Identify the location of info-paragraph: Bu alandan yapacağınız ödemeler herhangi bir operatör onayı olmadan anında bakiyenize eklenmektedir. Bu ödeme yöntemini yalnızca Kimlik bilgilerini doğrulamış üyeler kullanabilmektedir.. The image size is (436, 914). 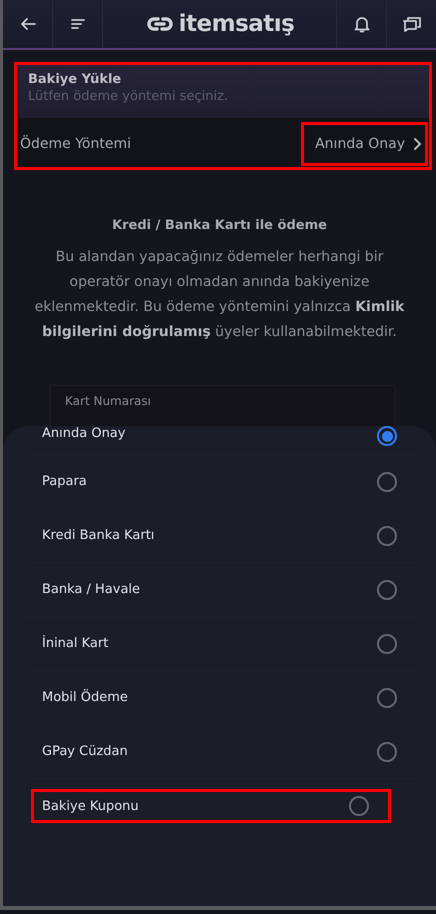
(220, 295).